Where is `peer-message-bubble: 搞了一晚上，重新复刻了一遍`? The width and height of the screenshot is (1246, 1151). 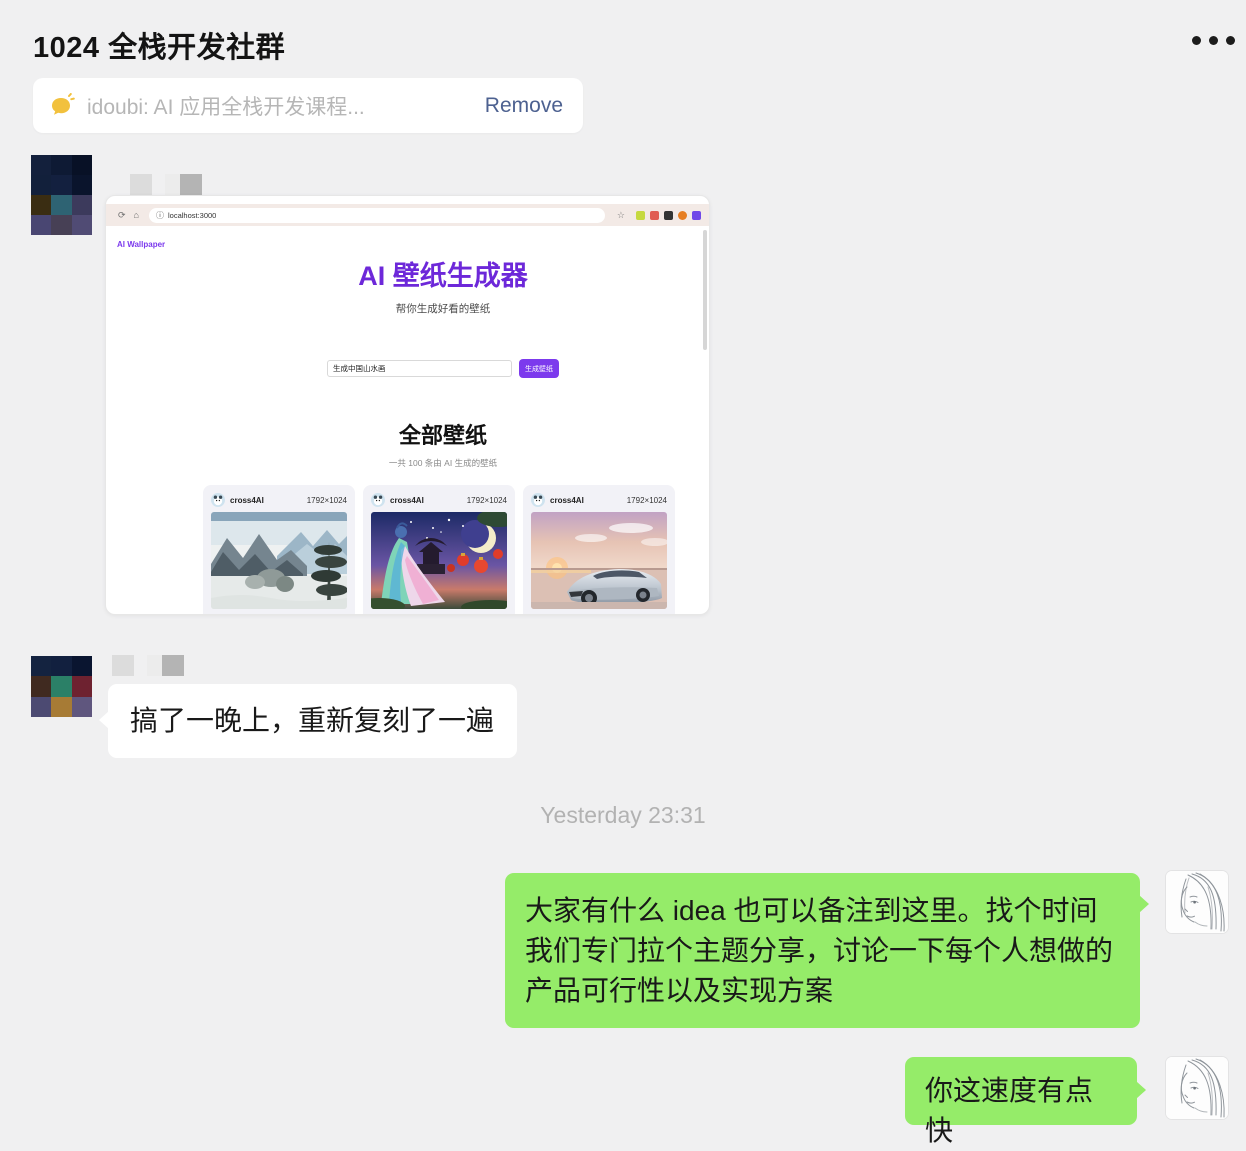
peer-message-bubble: 搞了一晚上，重新复刻了一遍 is located at coordinates (308, 721).